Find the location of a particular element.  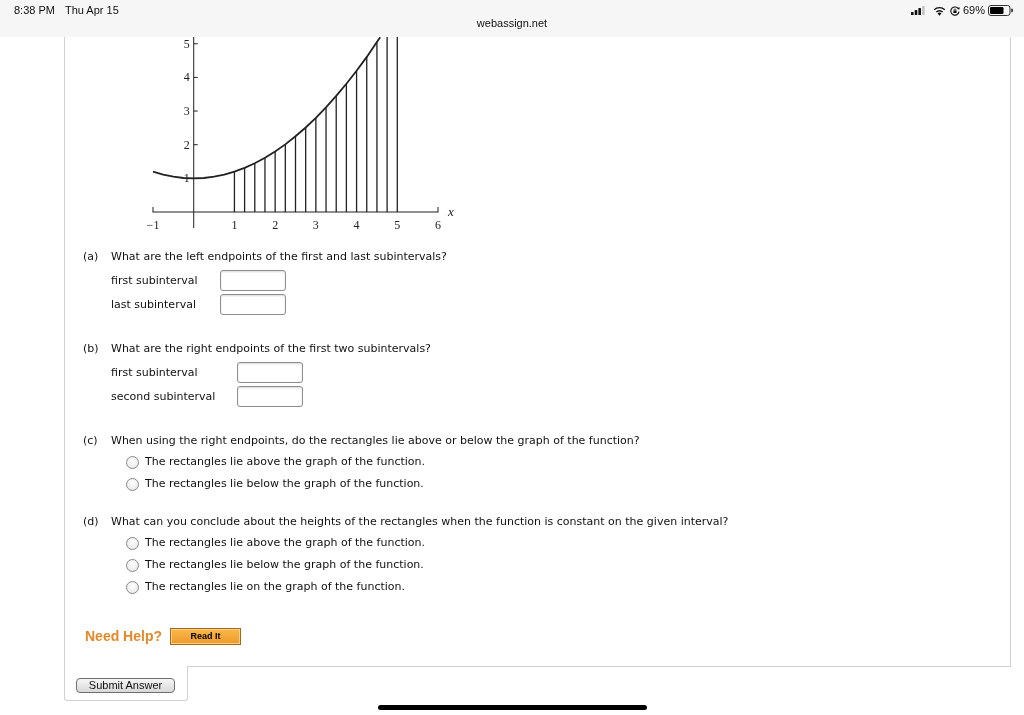

field-label: last subinterval is located at coordinates (154, 304).